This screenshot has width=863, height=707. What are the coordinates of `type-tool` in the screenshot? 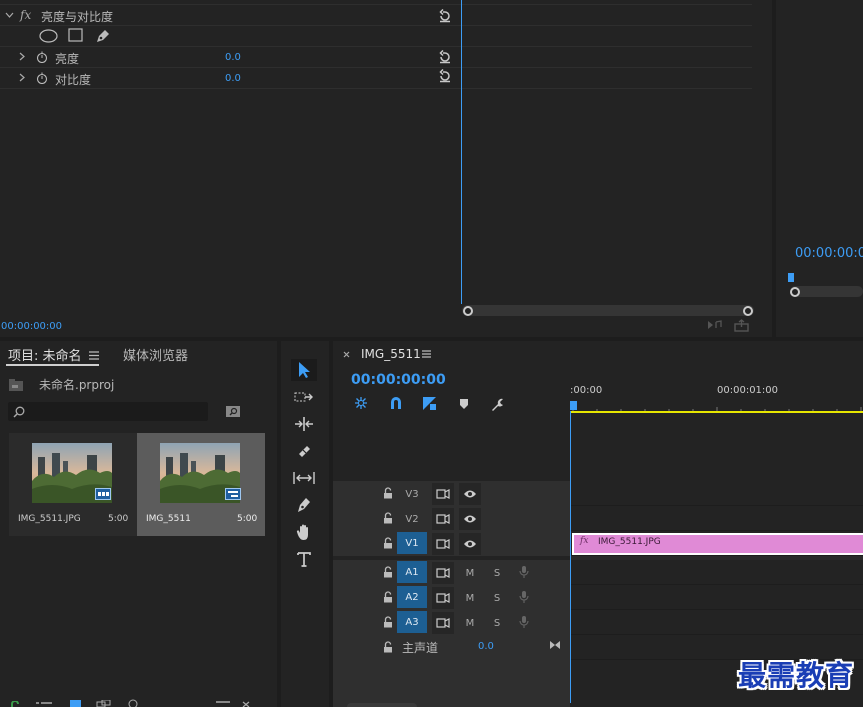 It's located at (304, 559).